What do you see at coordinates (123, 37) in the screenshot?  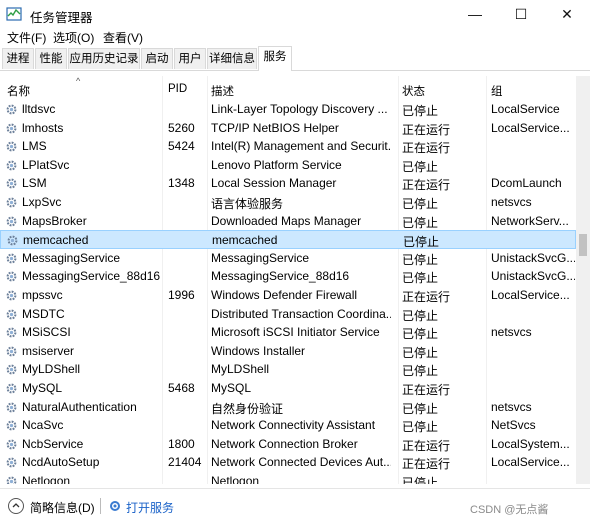 I see `menu-view: 查看(V)` at bounding box center [123, 37].